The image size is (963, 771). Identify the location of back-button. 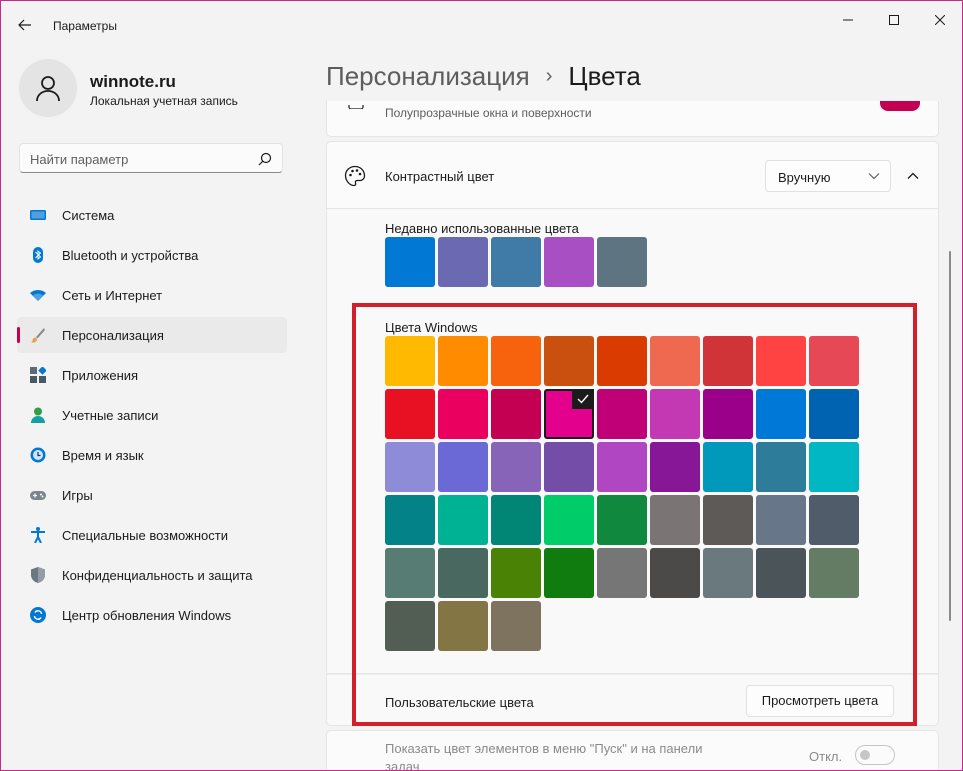
(25, 25).